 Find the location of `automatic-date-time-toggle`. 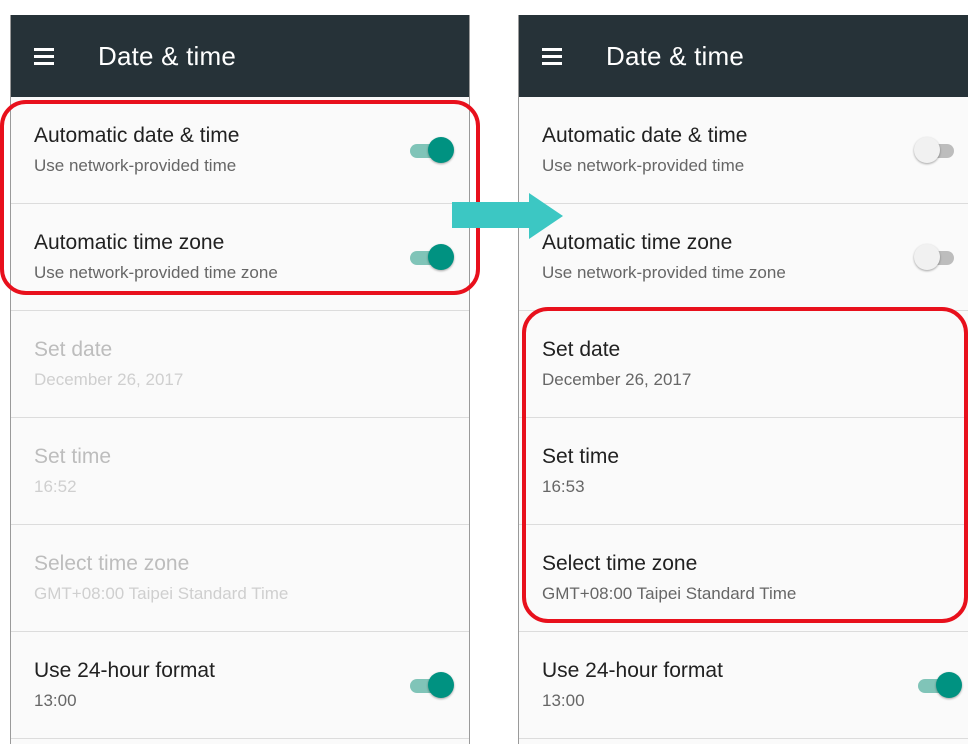

automatic-date-time-toggle is located at coordinates (938, 150).